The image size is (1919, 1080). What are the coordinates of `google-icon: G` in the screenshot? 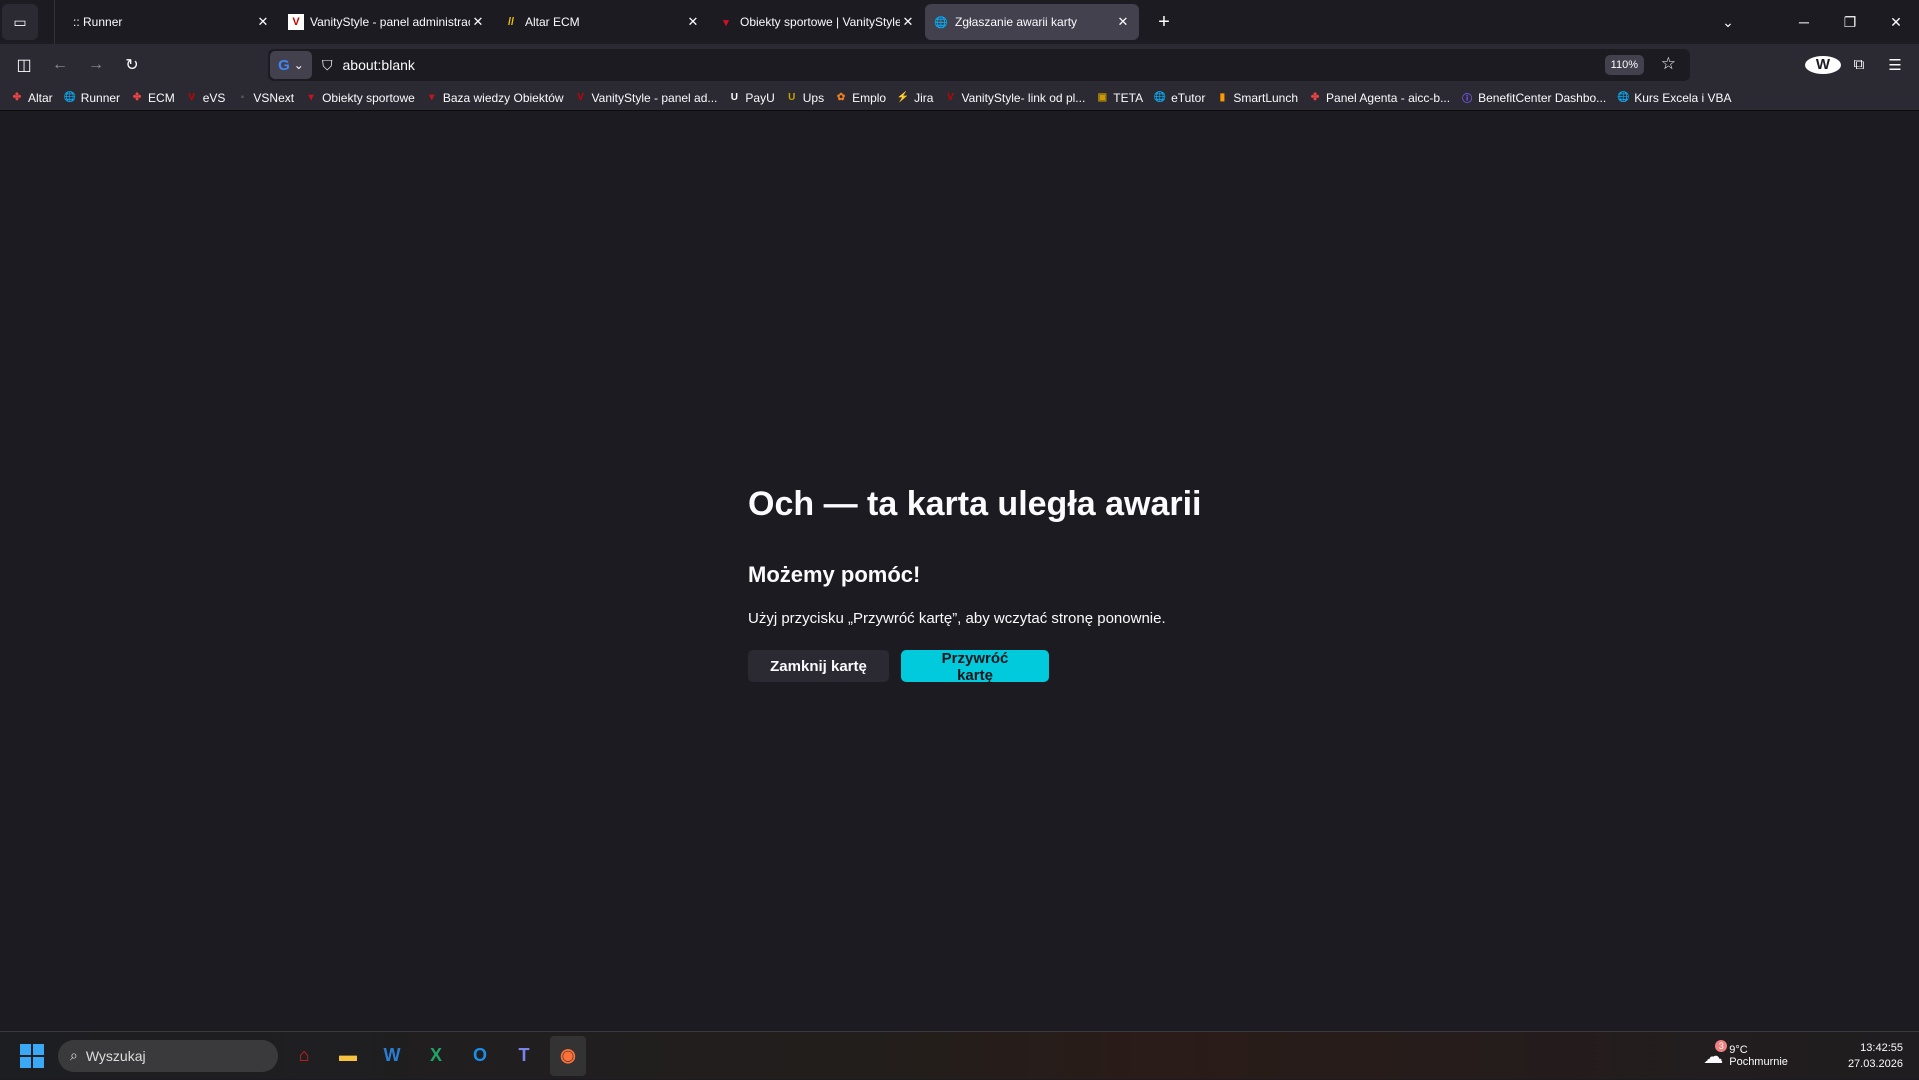 It's located at (284, 65).